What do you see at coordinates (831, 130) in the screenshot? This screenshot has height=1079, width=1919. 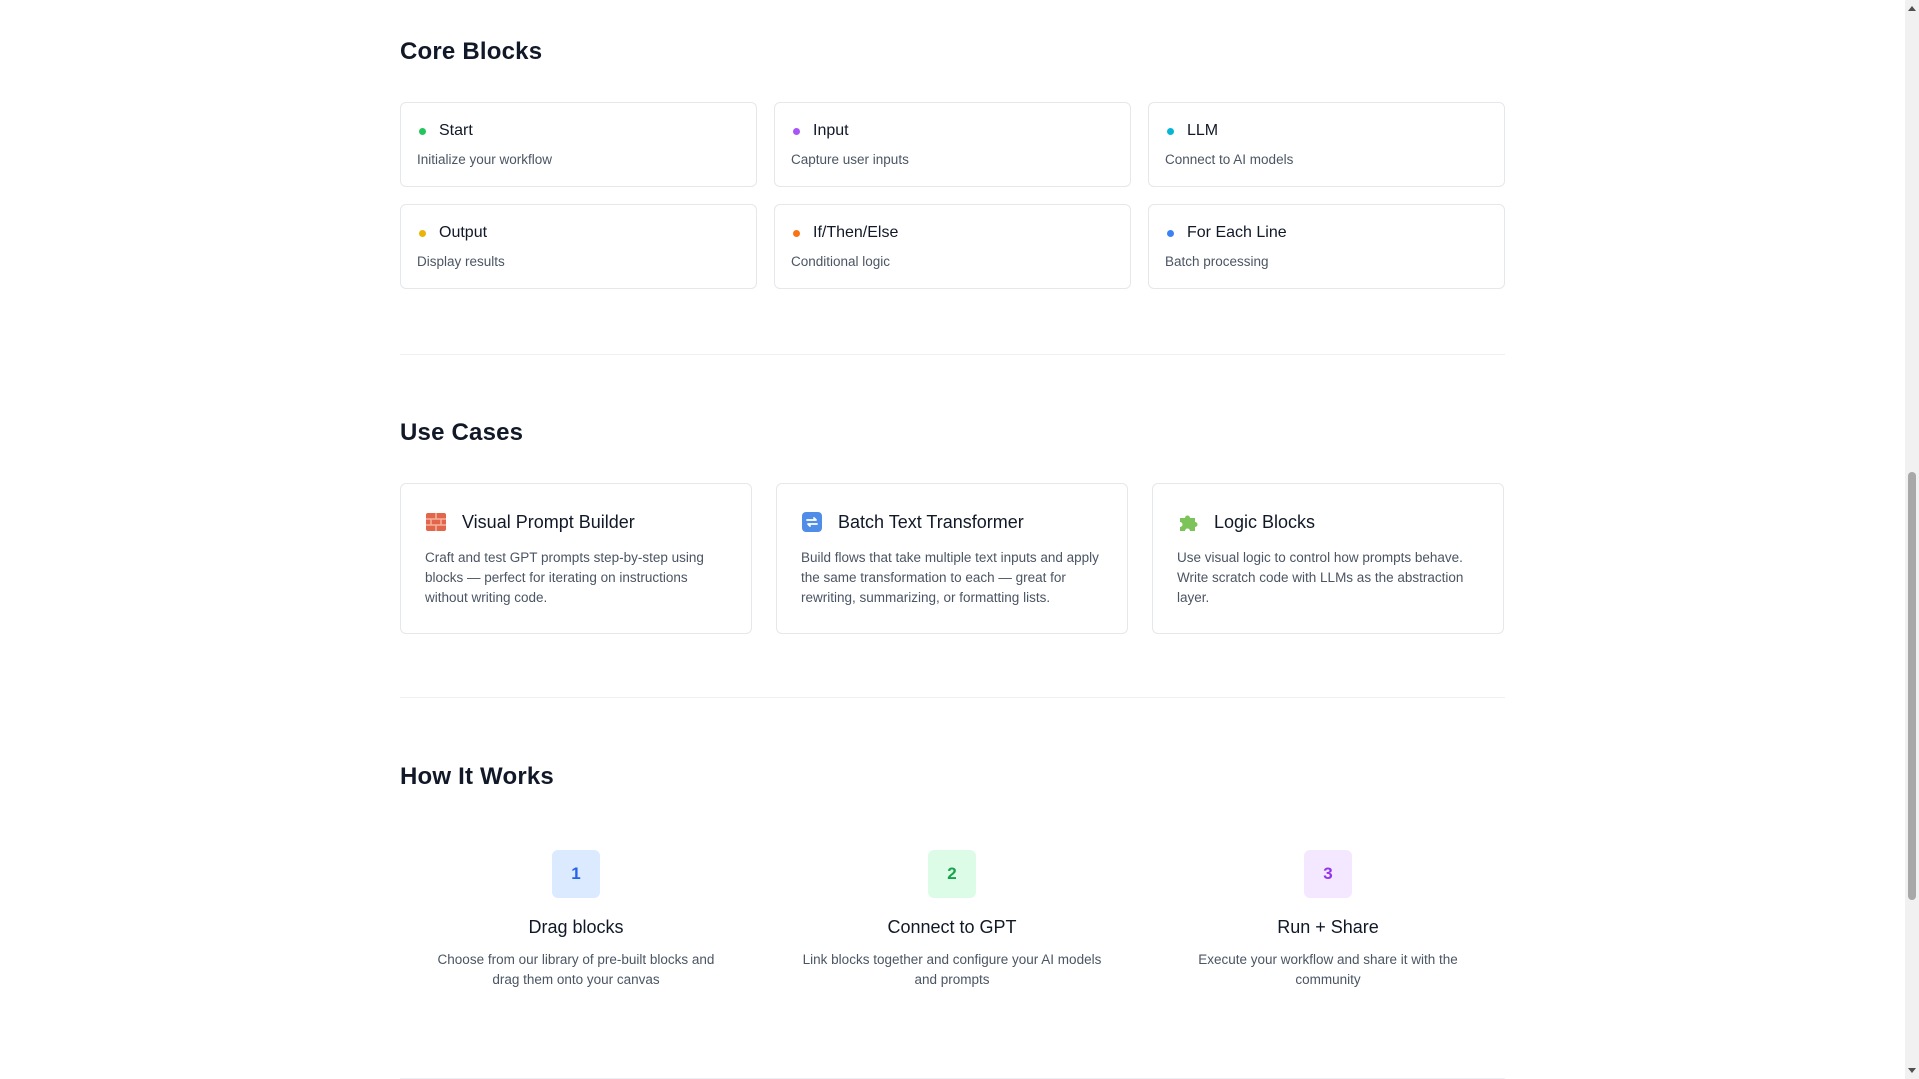 I see `core-block-name: Input` at bounding box center [831, 130].